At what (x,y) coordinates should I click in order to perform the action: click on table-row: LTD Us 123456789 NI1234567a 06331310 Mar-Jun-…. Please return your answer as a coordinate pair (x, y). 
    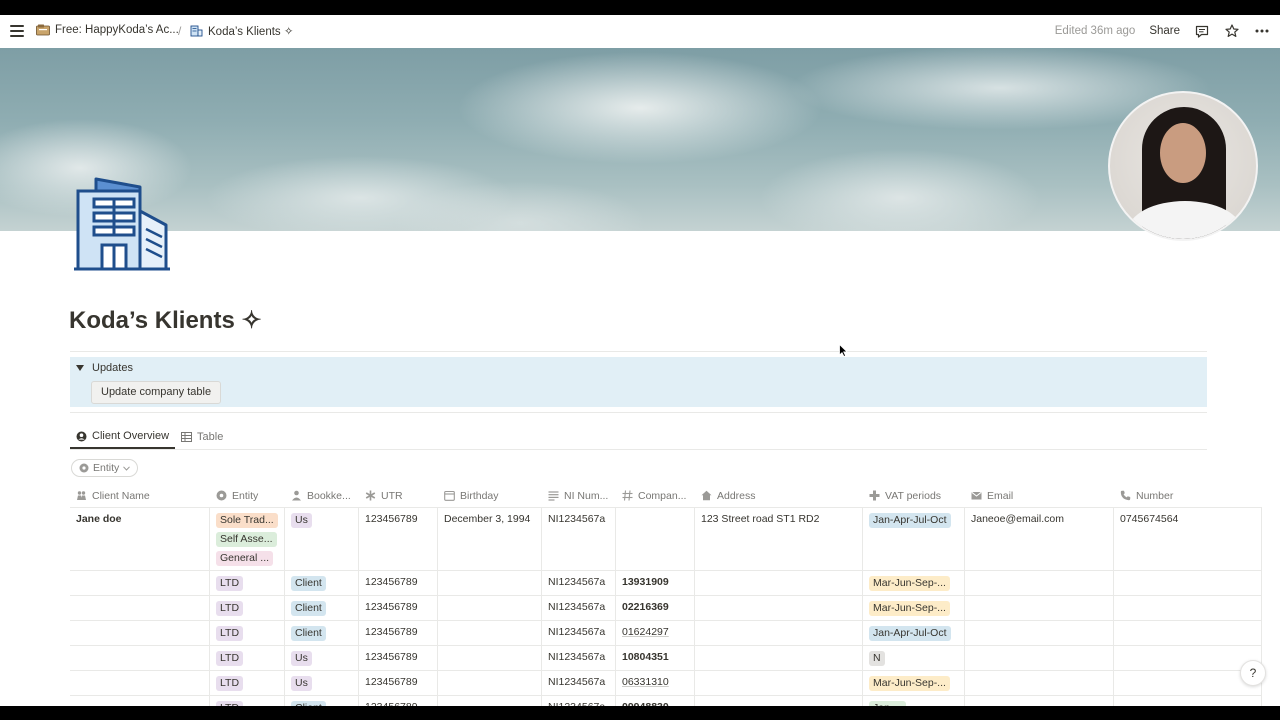
    Looking at the image, I should click on (666, 683).